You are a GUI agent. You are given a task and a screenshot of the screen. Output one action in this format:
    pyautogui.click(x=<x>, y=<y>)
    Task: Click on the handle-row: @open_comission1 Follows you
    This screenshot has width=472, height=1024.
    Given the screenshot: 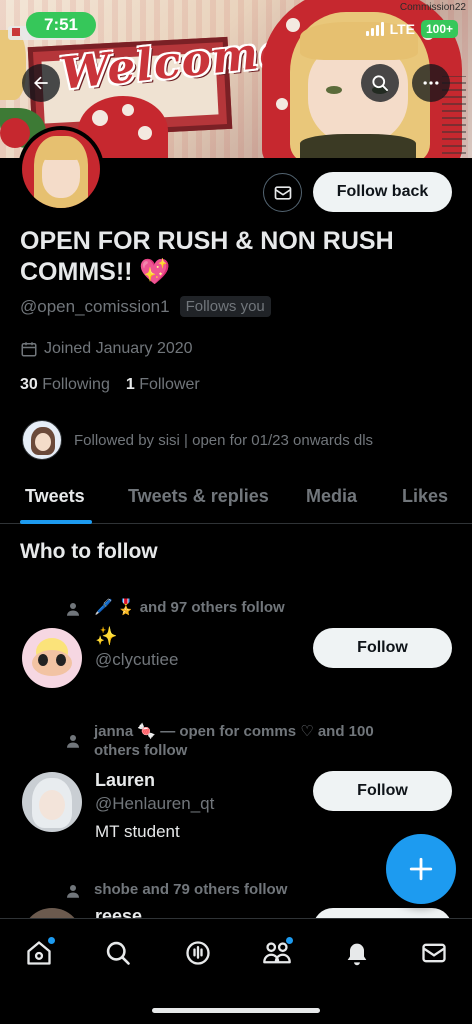 What is the action you would take?
    pyautogui.click(x=145, y=306)
    